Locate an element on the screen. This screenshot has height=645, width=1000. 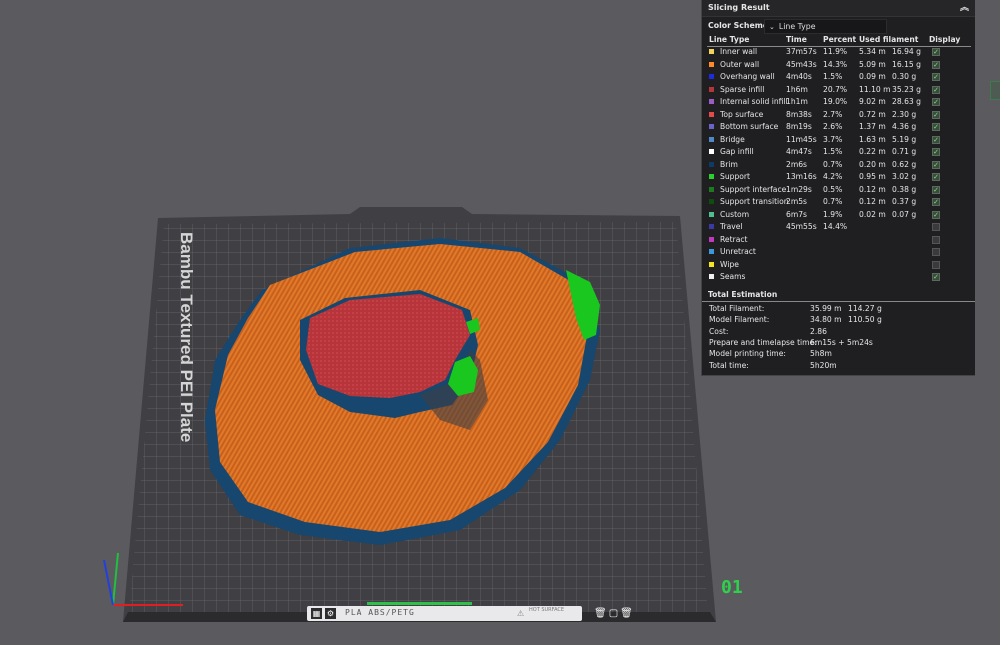
line-type-weight: 2.30 g is located at coordinates (904, 114).